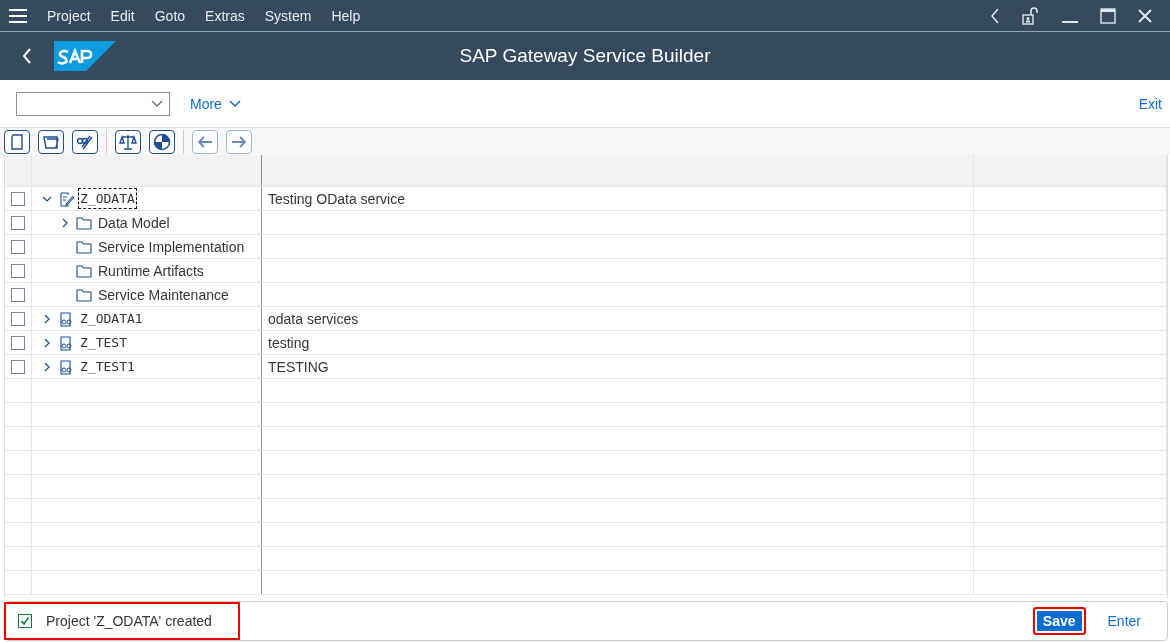  What do you see at coordinates (66, 198) in the screenshot?
I see `document-pencil-icon` at bounding box center [66, 198].